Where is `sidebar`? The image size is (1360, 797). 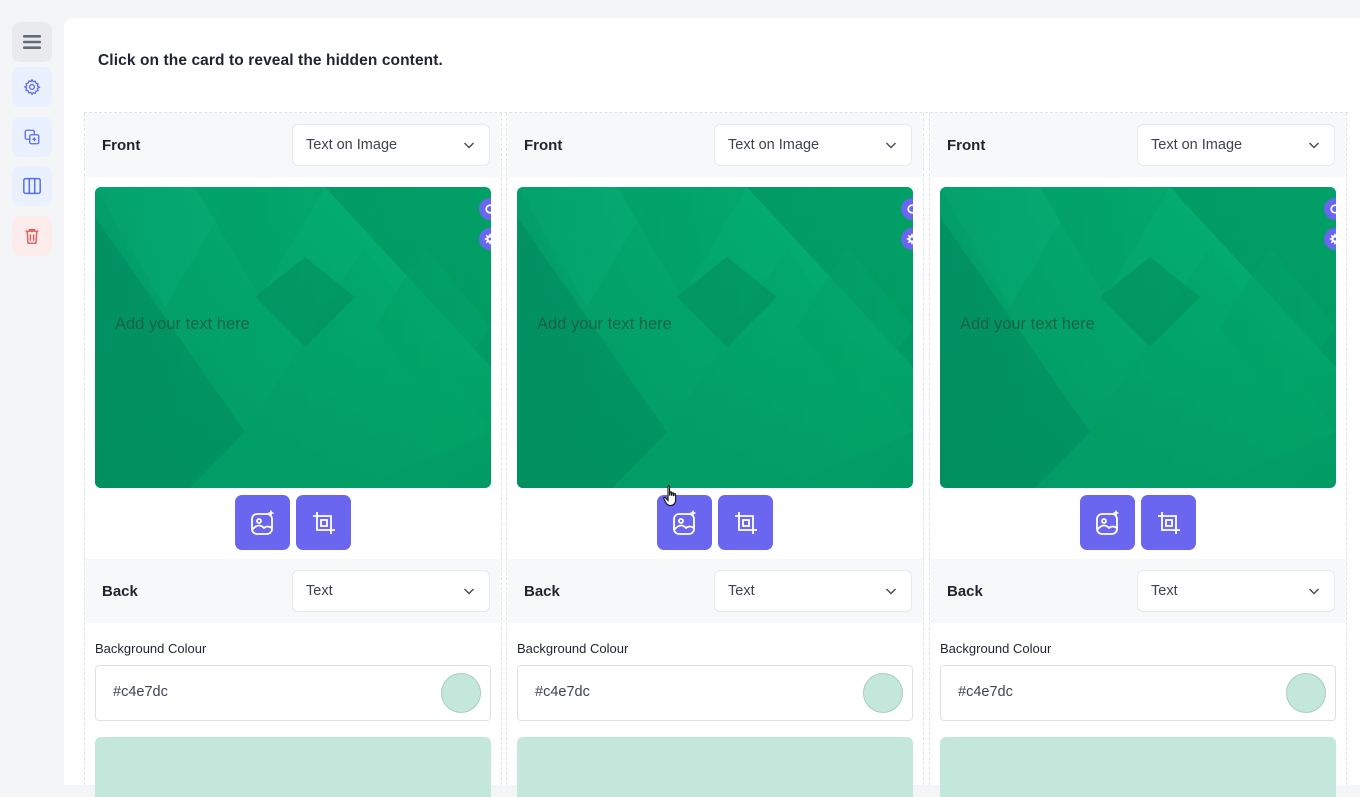
sidebar is located at coordinates (32, 392).